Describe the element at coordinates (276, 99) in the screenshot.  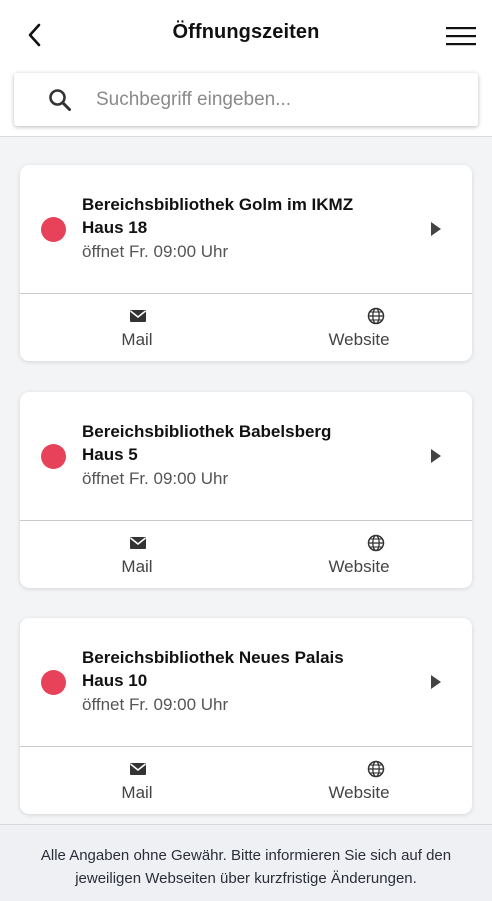
I see `search-input` at that location.